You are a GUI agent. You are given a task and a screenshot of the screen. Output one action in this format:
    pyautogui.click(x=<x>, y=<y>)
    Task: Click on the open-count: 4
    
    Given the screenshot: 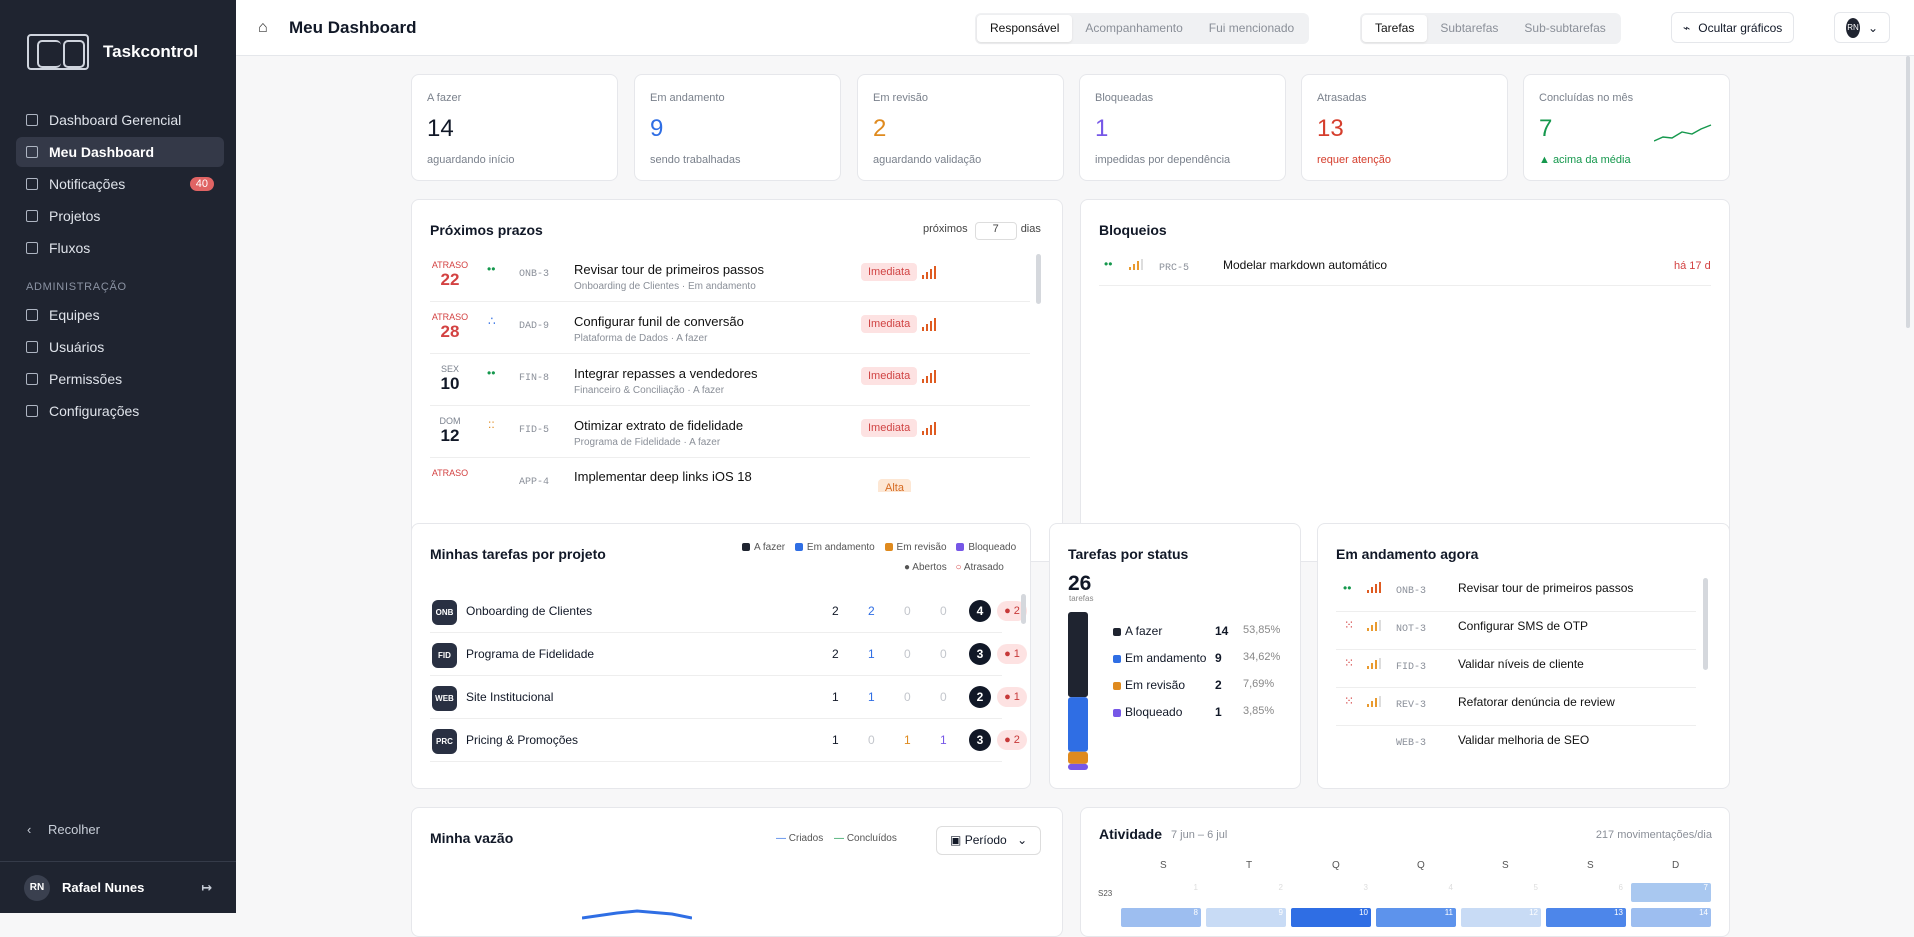 What is the action you would take?
    pyautogui.click(x=980, y=611)
    